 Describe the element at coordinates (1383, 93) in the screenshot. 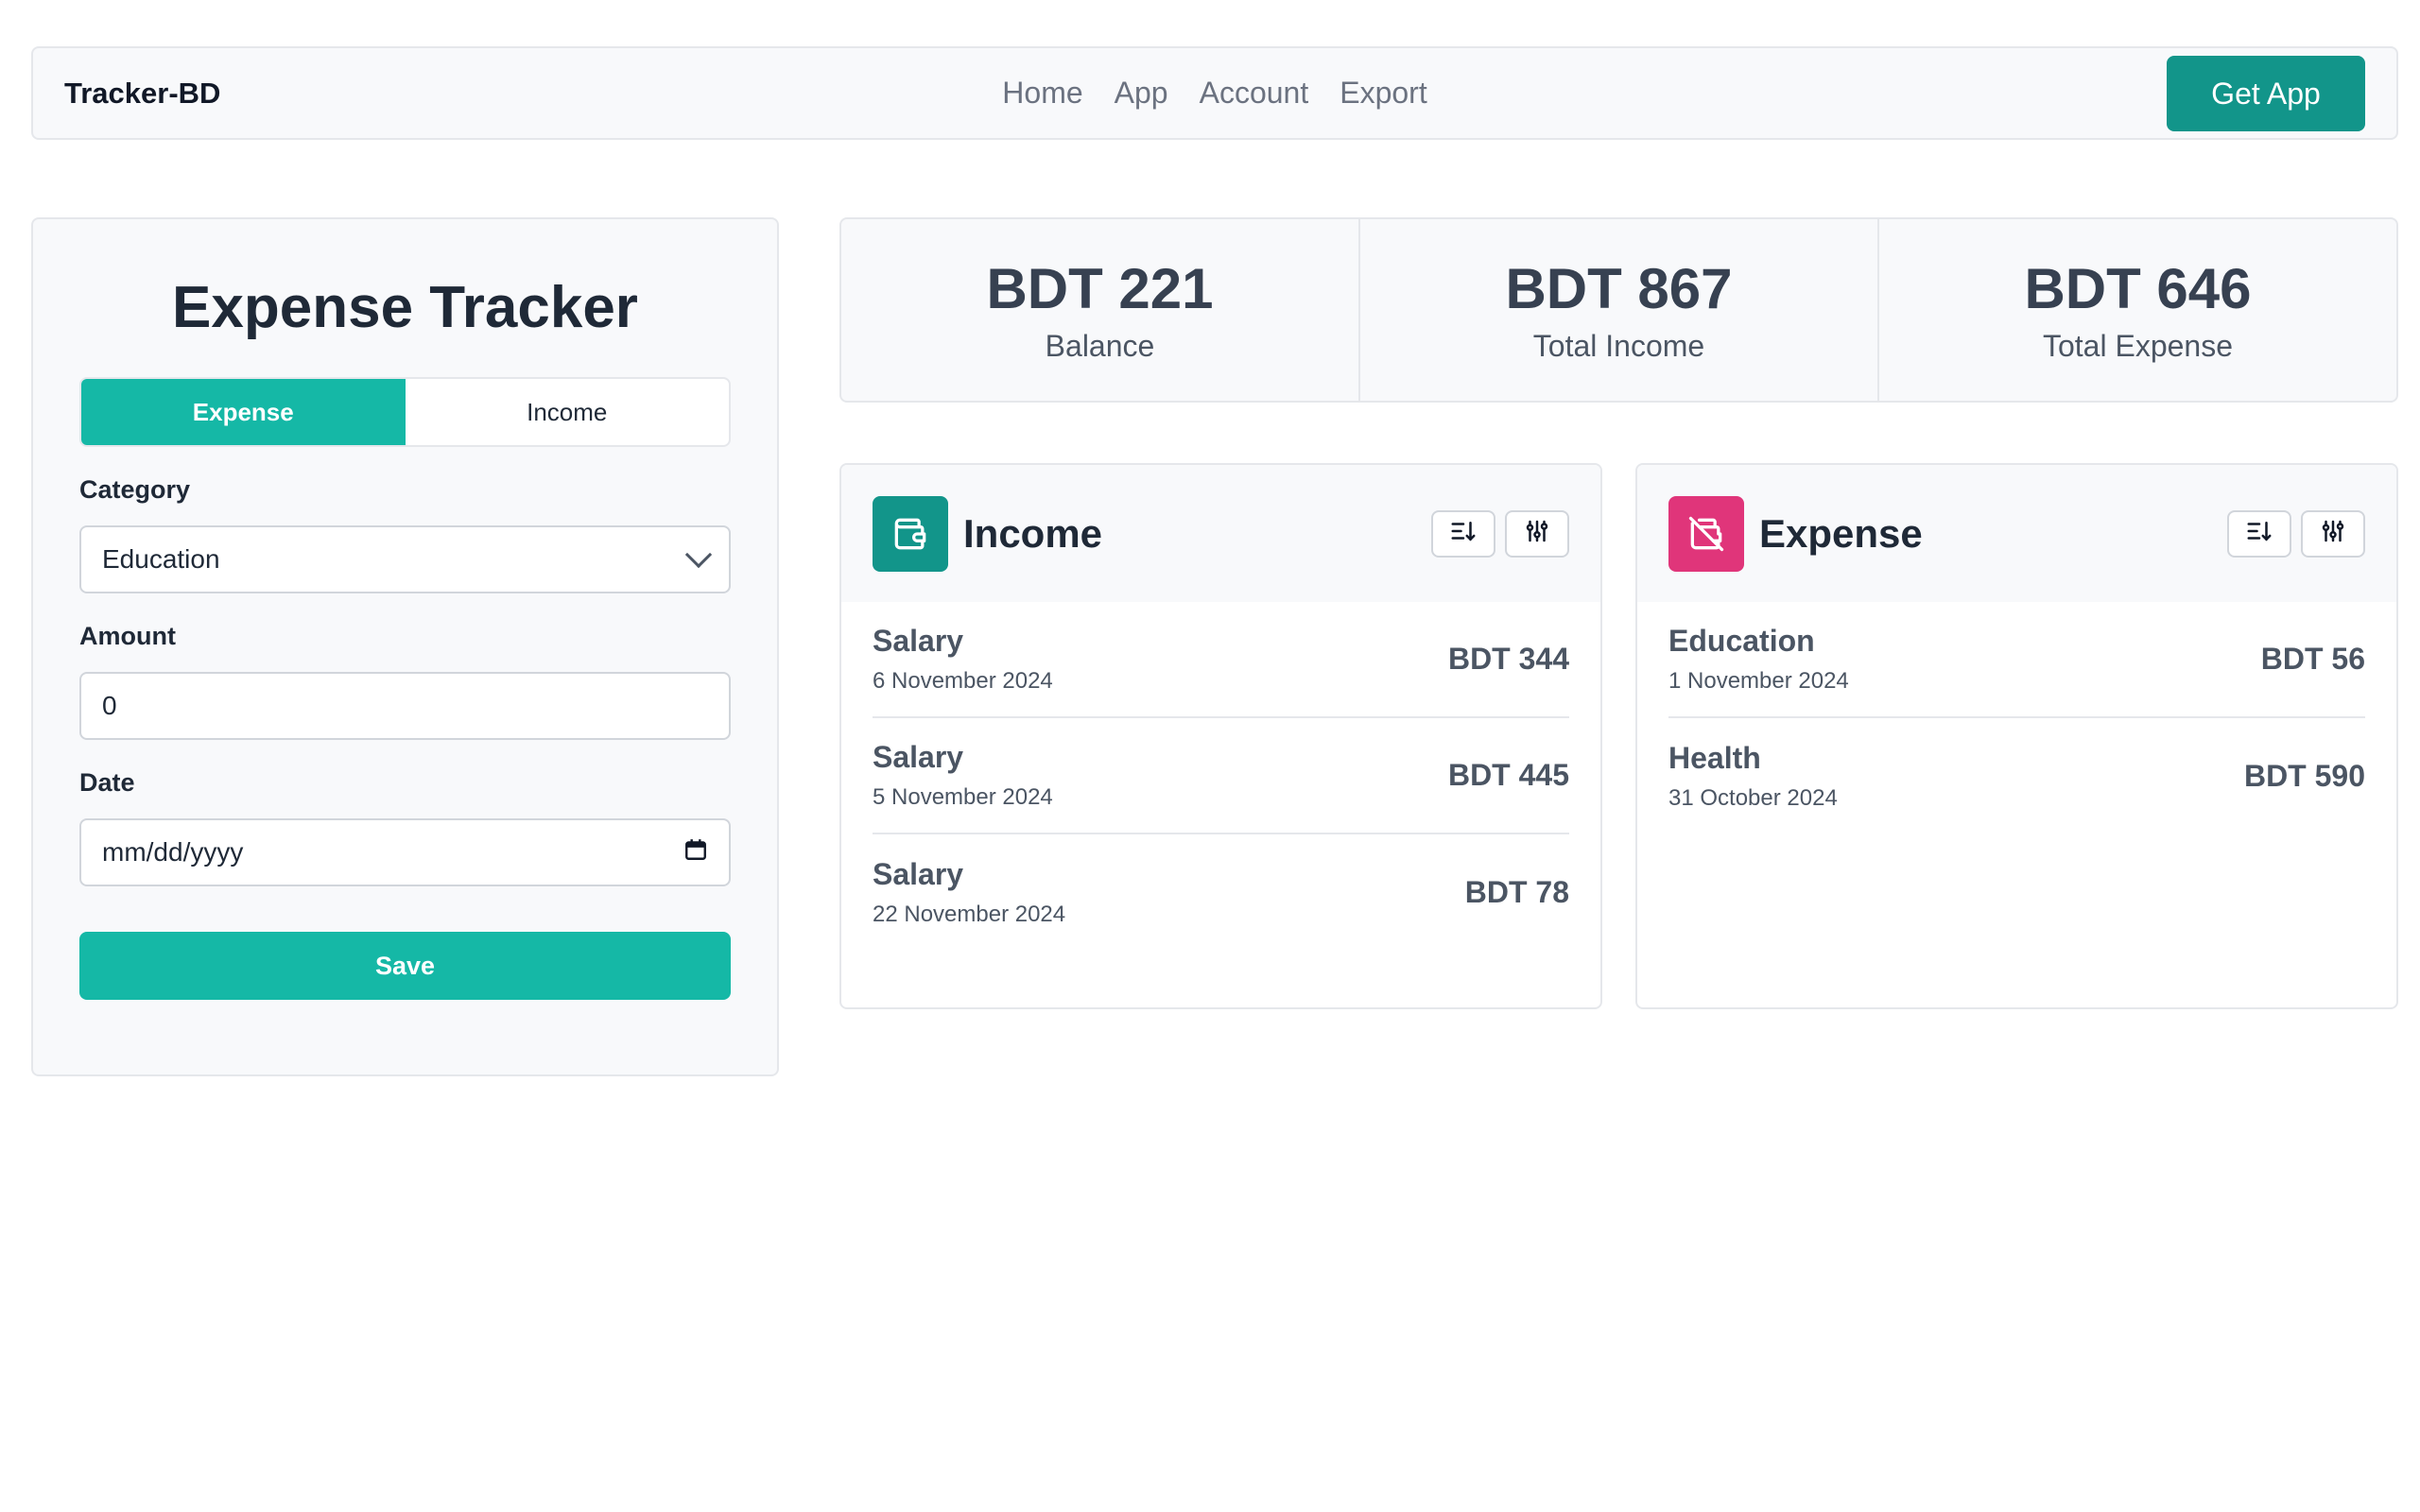

I see `nav-link-export: Export` at that location.